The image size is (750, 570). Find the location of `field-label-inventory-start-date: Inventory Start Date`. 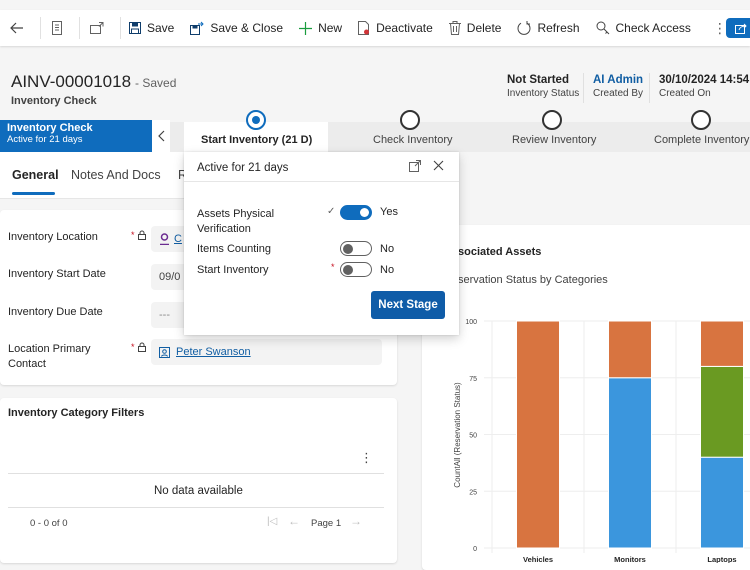

field-label-inventory-start-date: Inventory Start Date is located at coordinates (57, 274).